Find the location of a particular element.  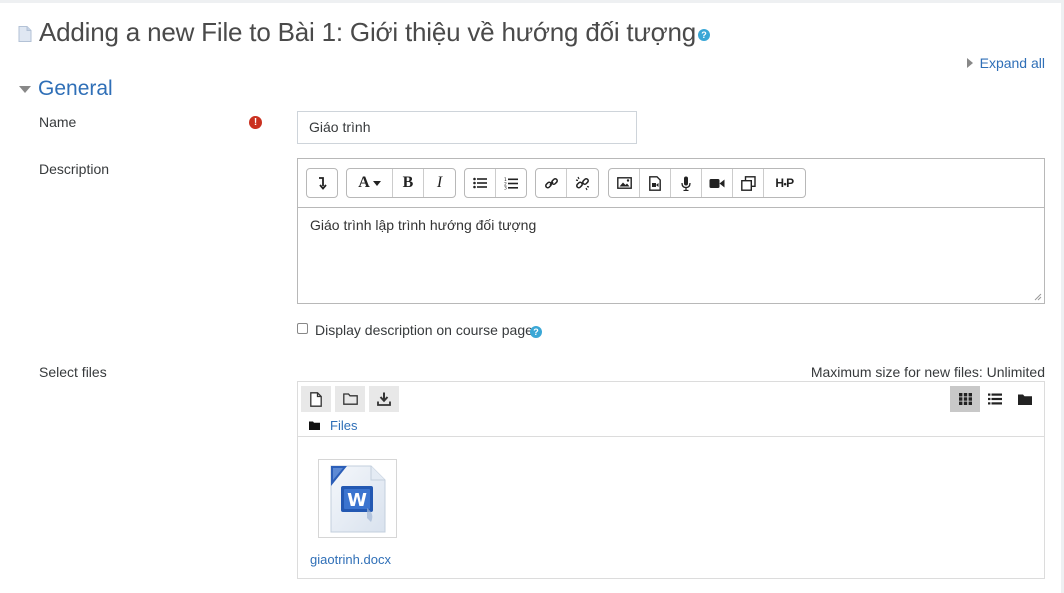

expand-all-label: Expand all is located at coordinates (1012, 63).